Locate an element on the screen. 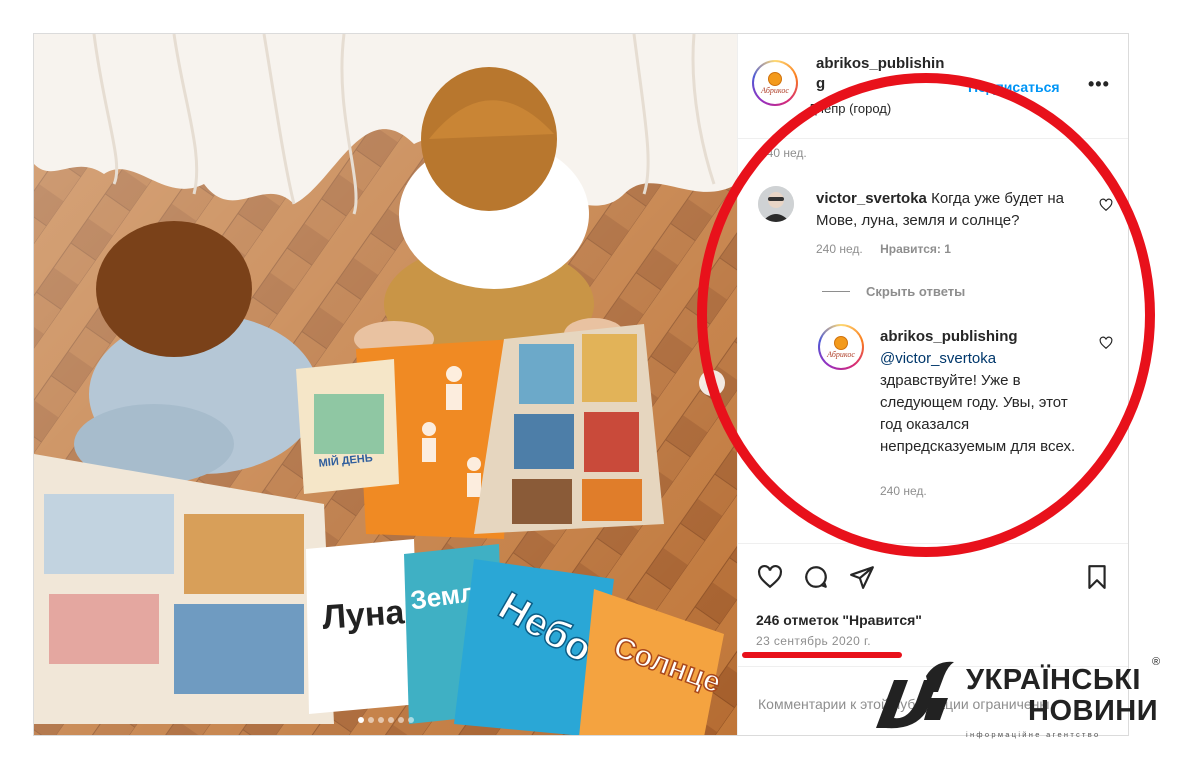  next-photo-button: › is located at coordinates (712, 383).